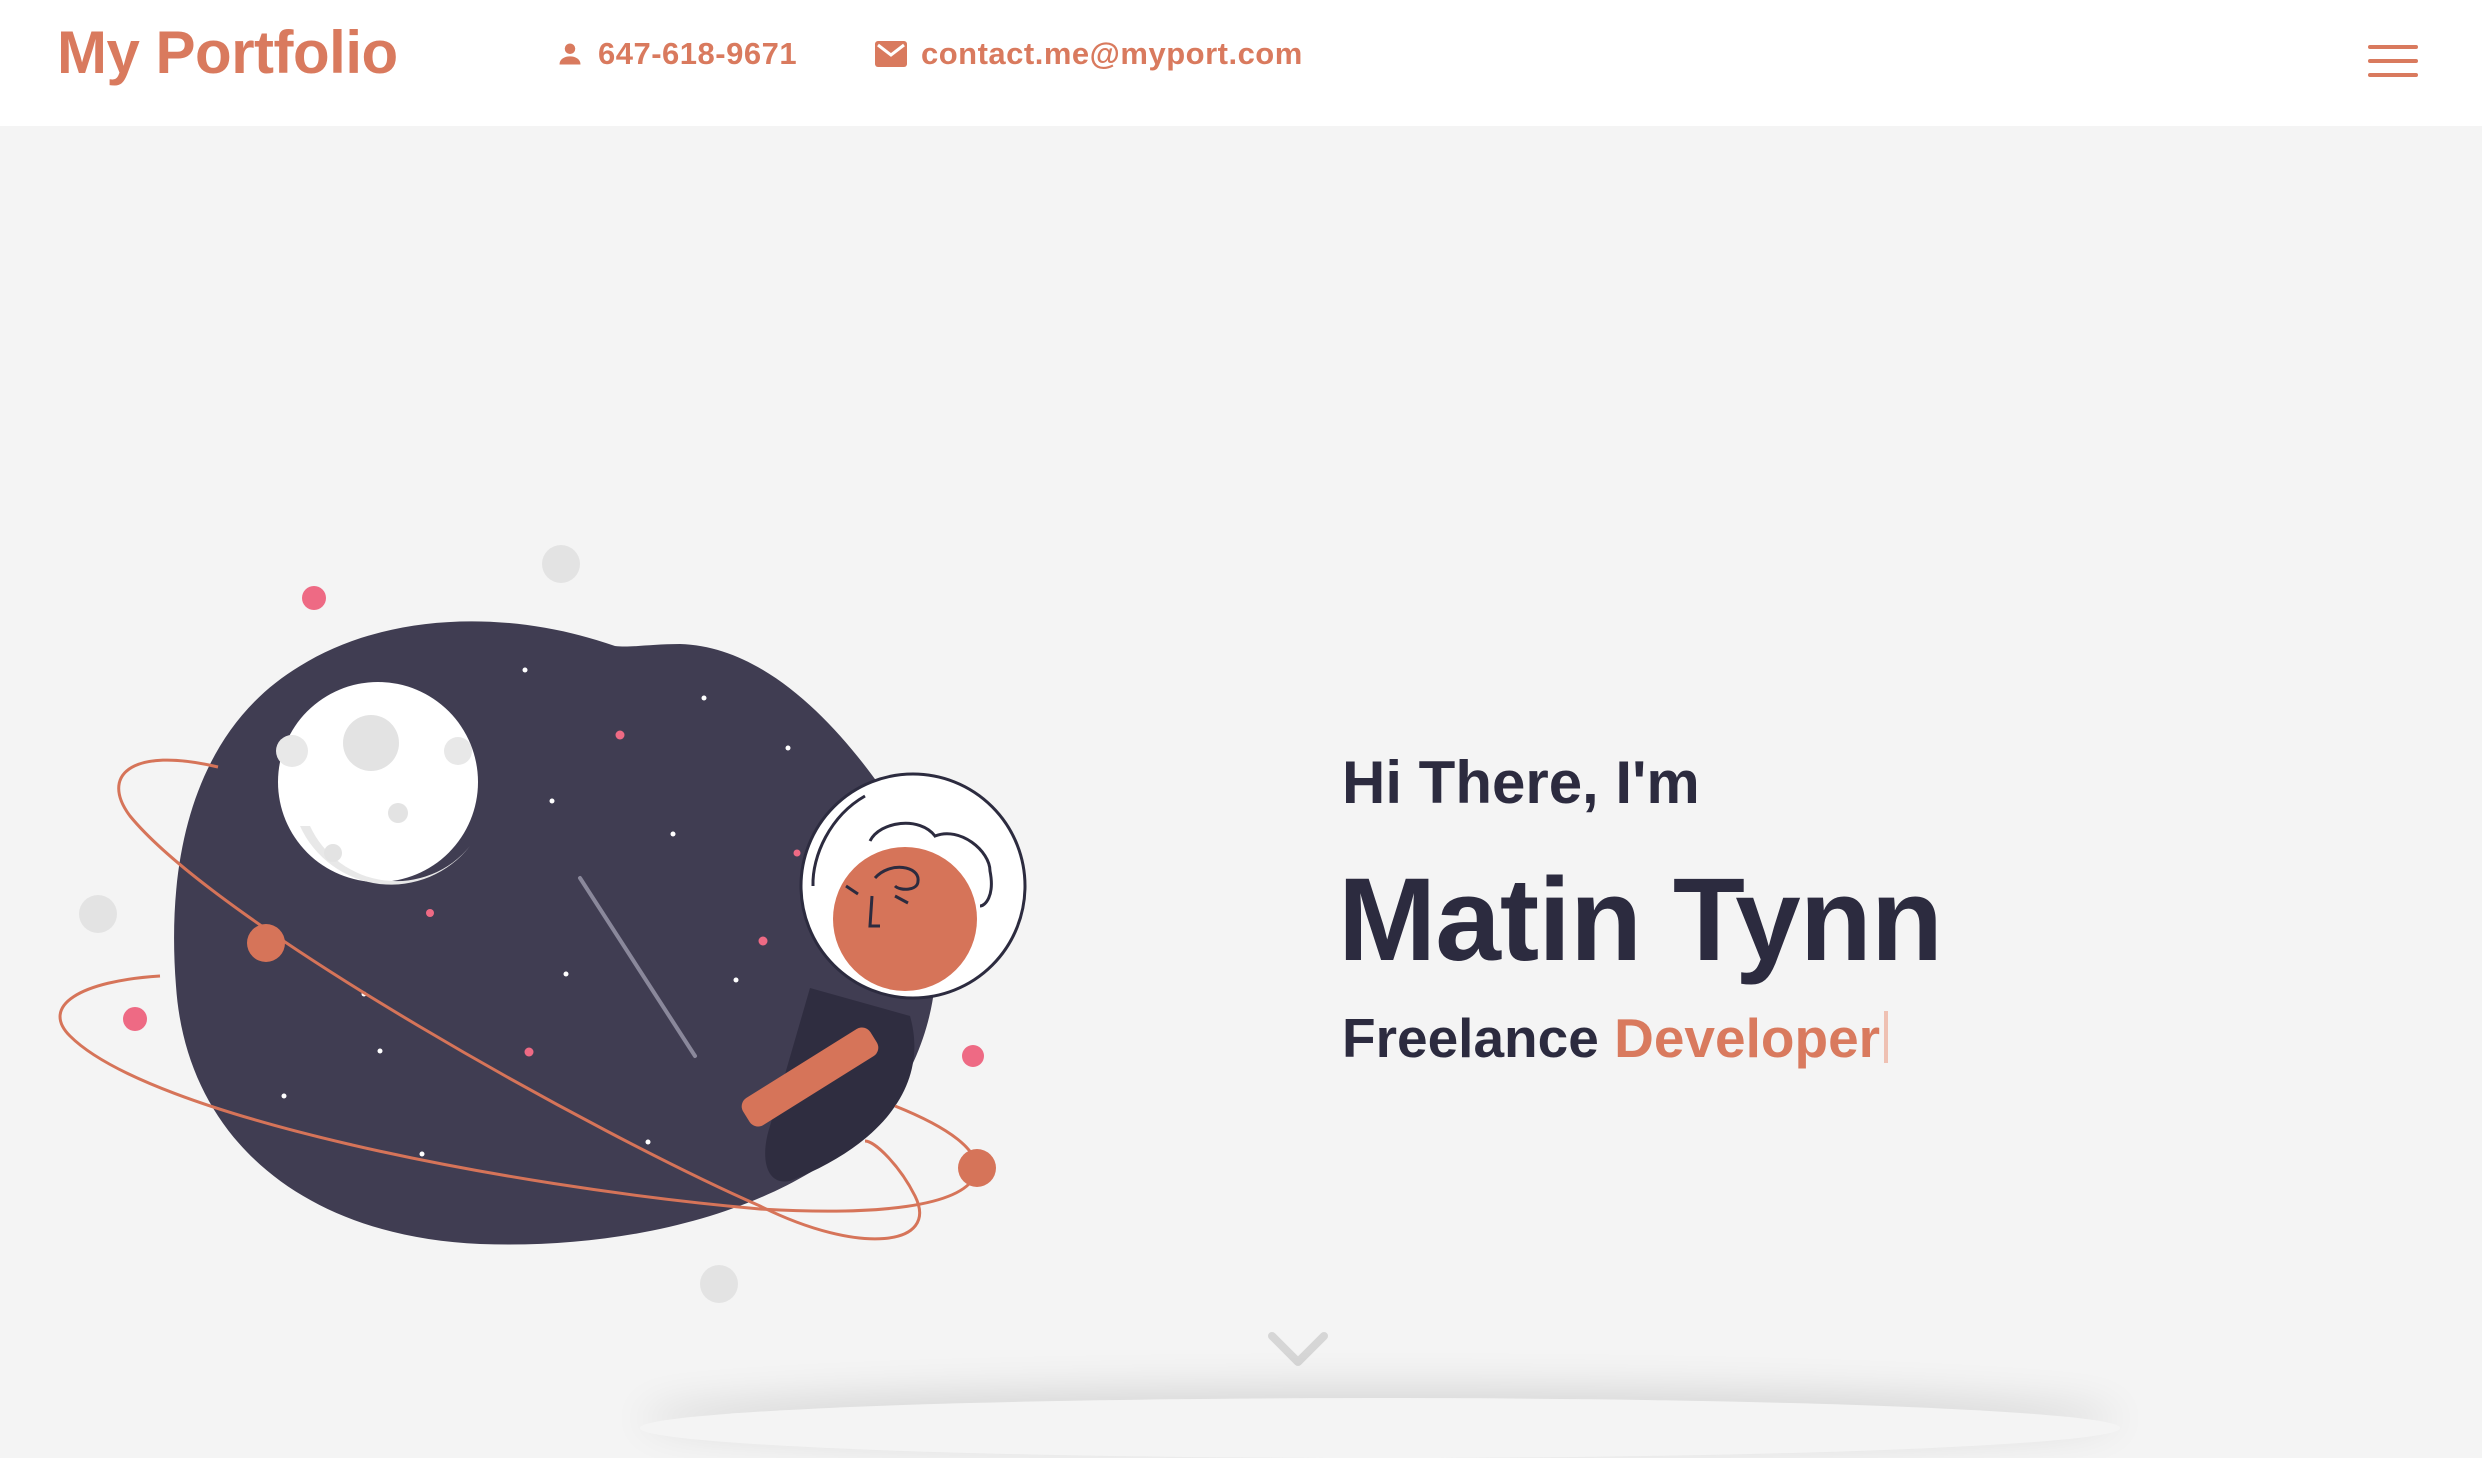 The width and height of the screenshot is (2482, 1458). I want to click on brand-logo-link: My Portfolio, so click(227, 52).